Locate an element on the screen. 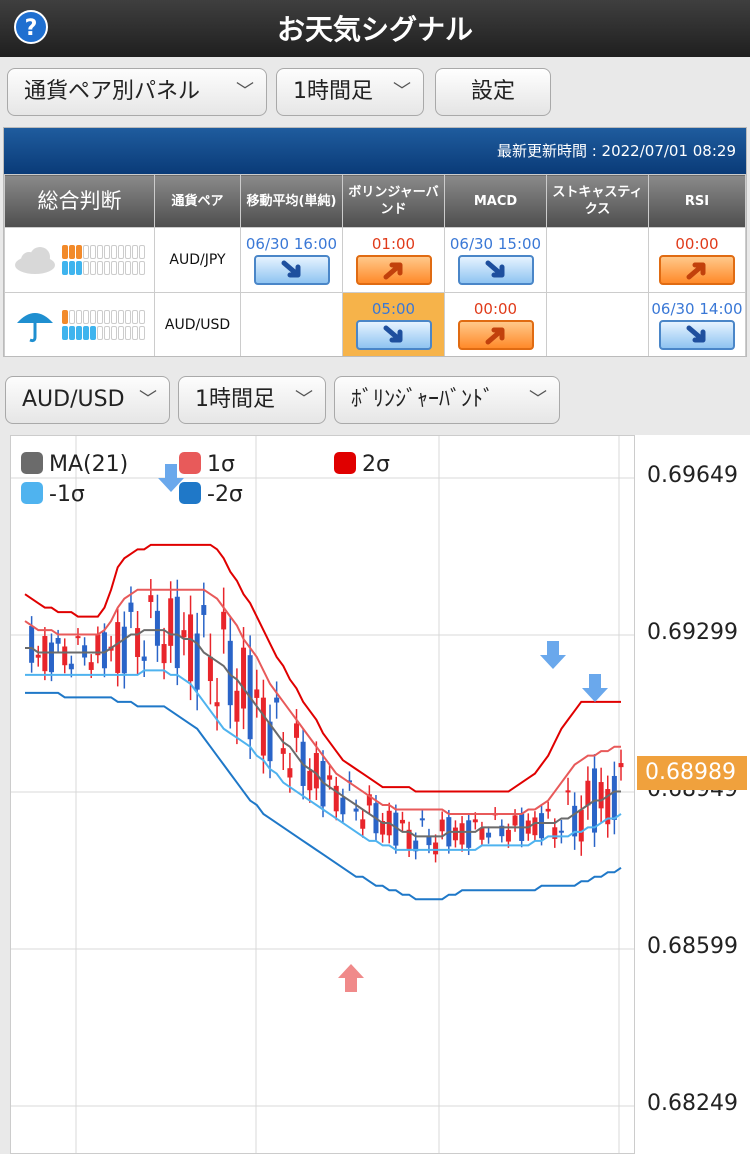  rsi-signal-time: 00:00 is located at coordinates (697, 244).